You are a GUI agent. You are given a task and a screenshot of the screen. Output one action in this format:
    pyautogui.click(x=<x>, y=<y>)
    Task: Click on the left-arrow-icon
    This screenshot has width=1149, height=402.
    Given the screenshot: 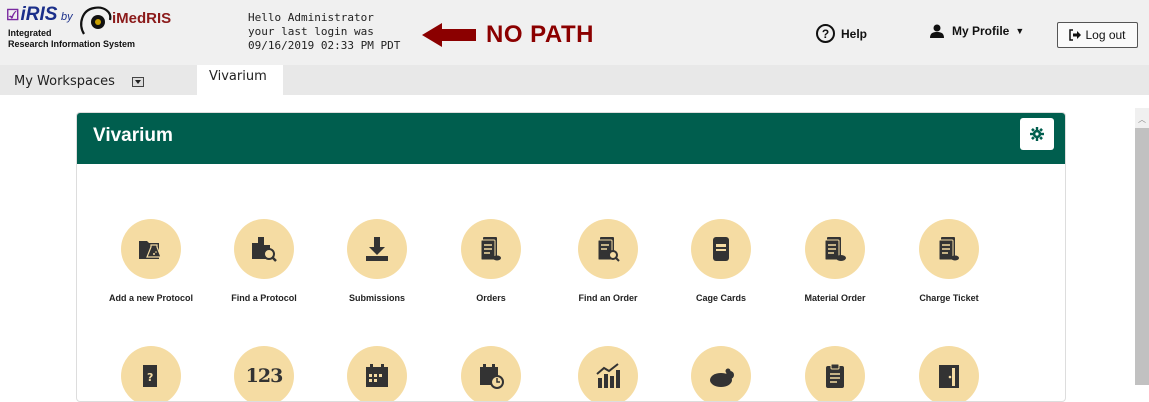 What is the action you would take?
    pyautogui.click(x=449, y=35)
    